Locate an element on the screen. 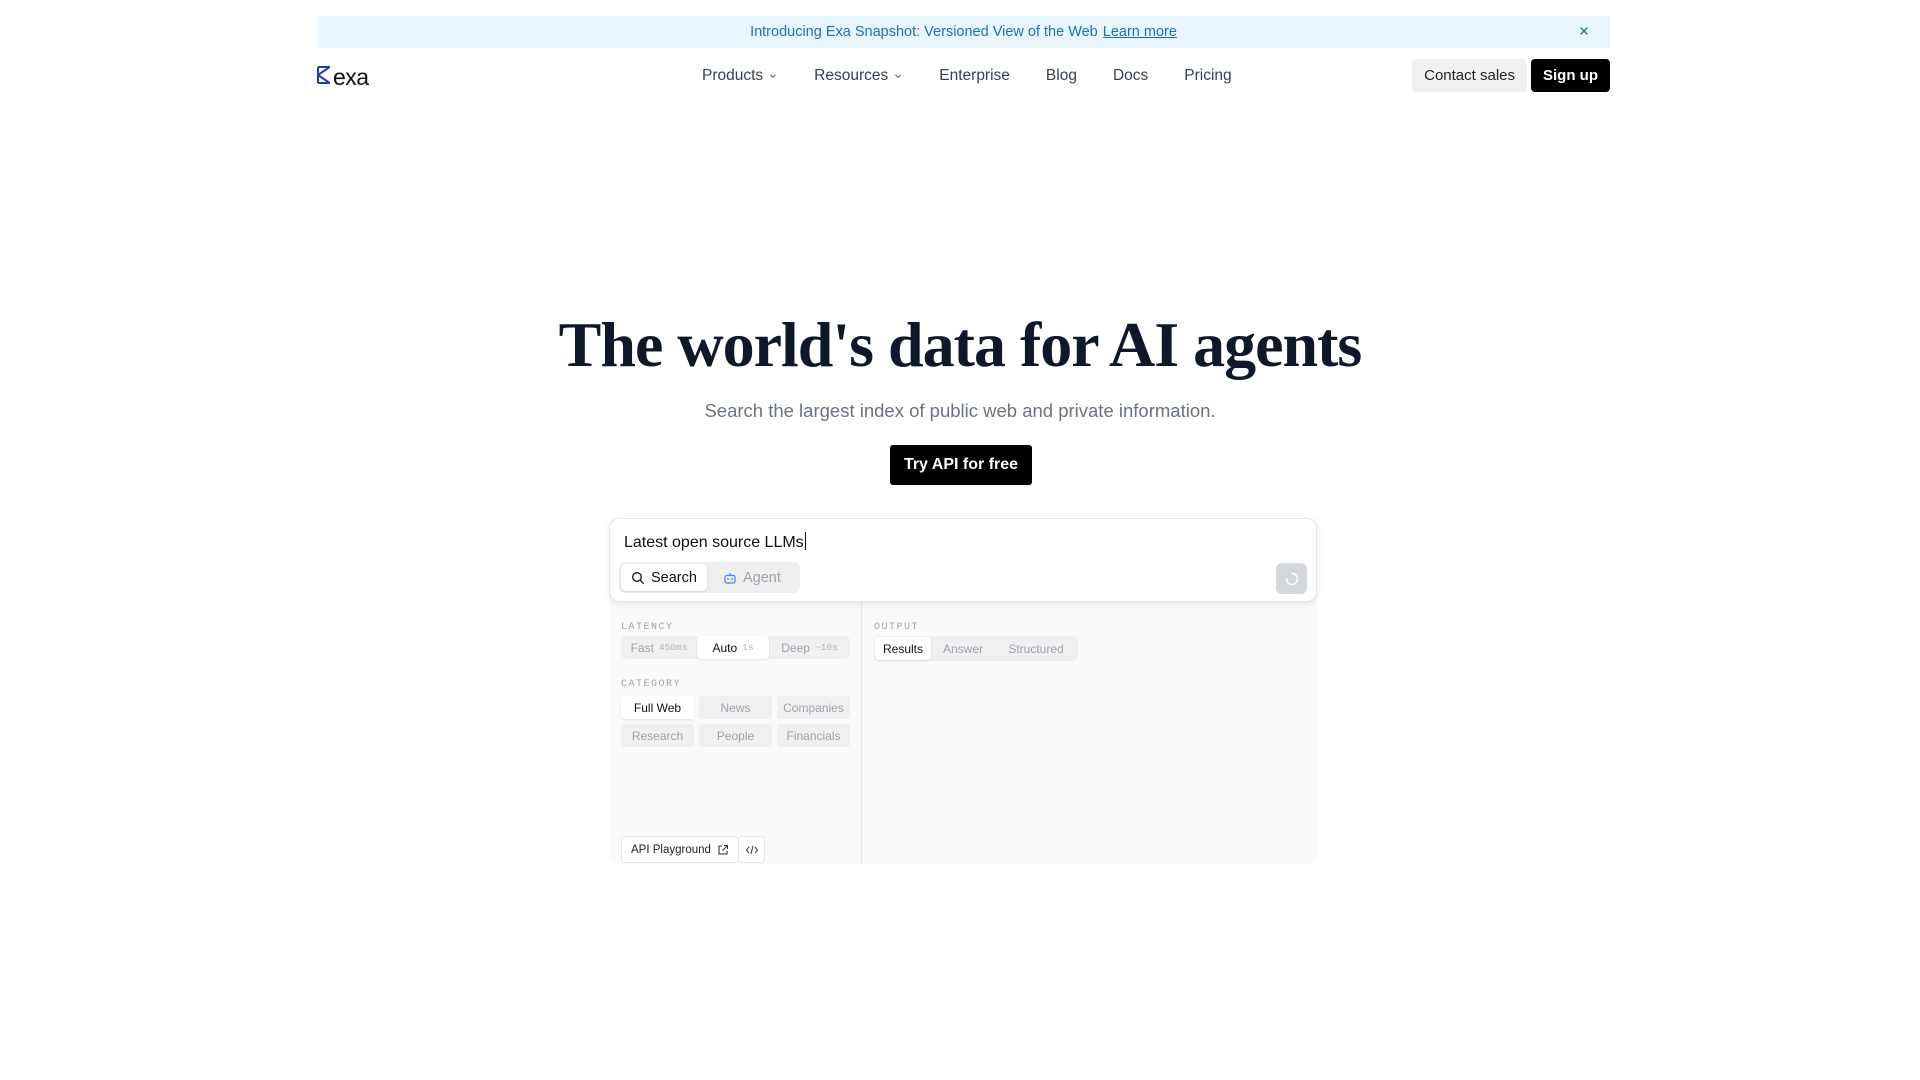 This screenshot has height=1080, width=1920. api-playground-button: API Playground is located at coordinates (680, 849).